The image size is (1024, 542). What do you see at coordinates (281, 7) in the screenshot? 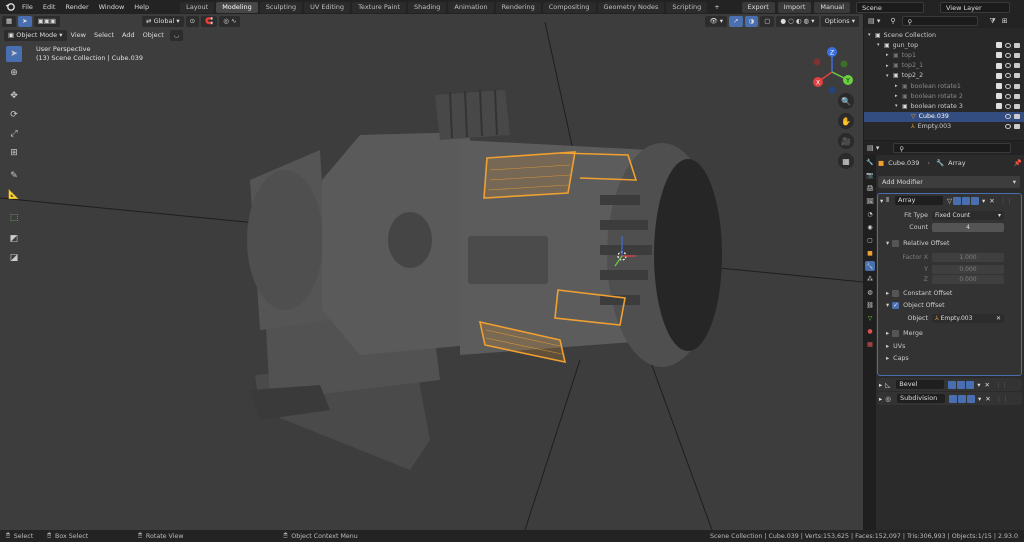
I see `tab-sculpting: Sculpting` at bounding box center [281, 7].